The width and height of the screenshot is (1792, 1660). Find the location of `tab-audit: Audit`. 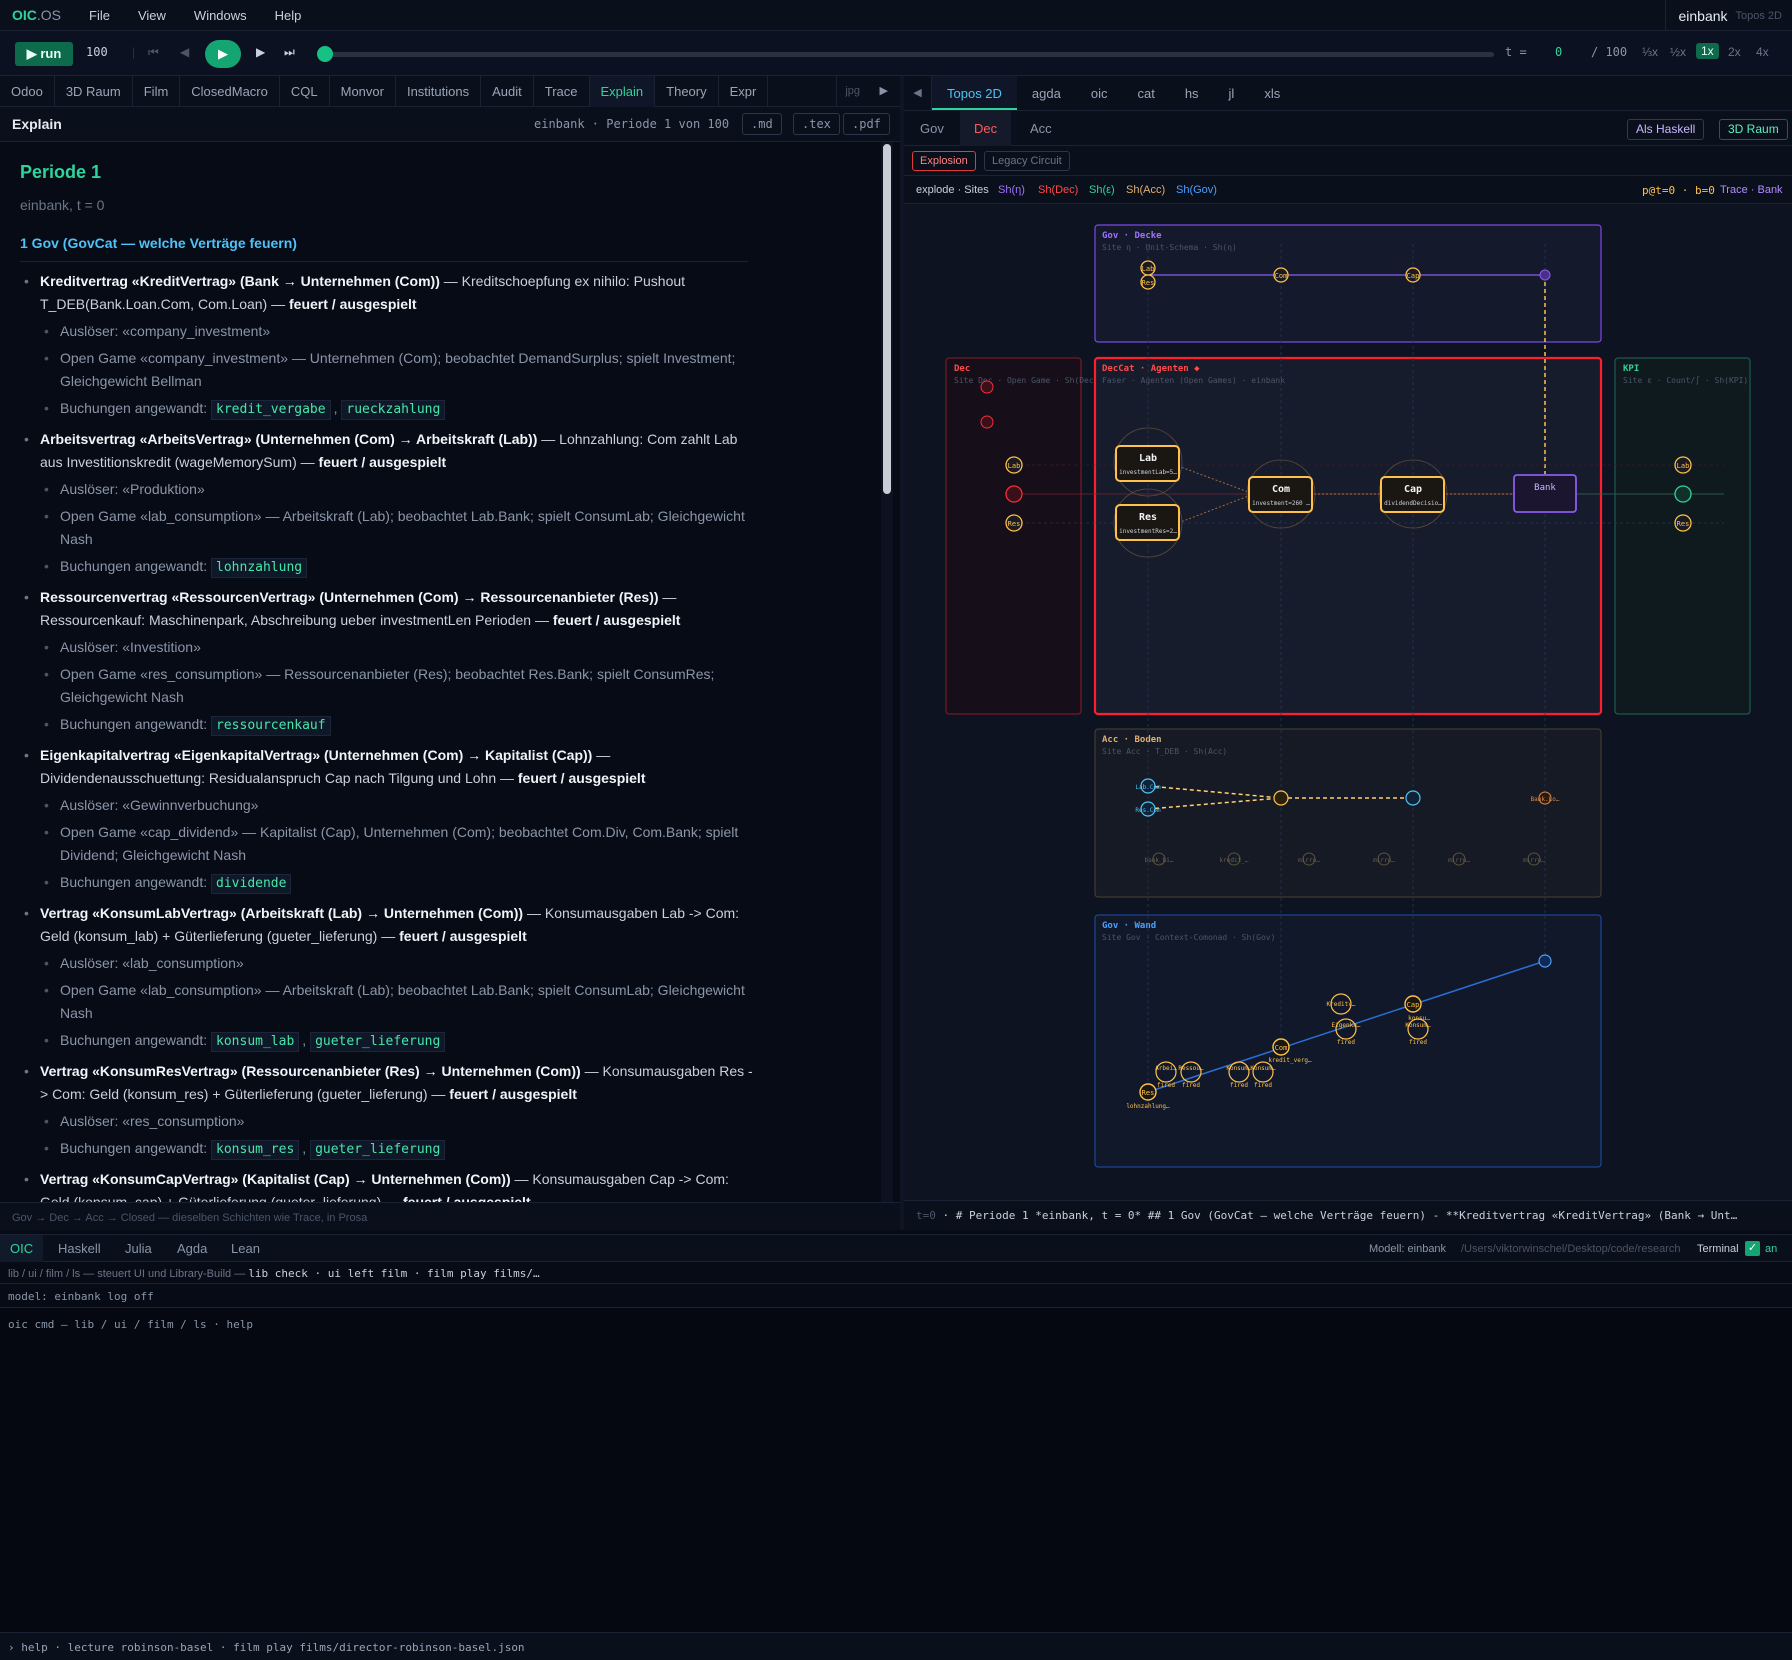

tab-audit: Audit is located at coordinates (507, 91).